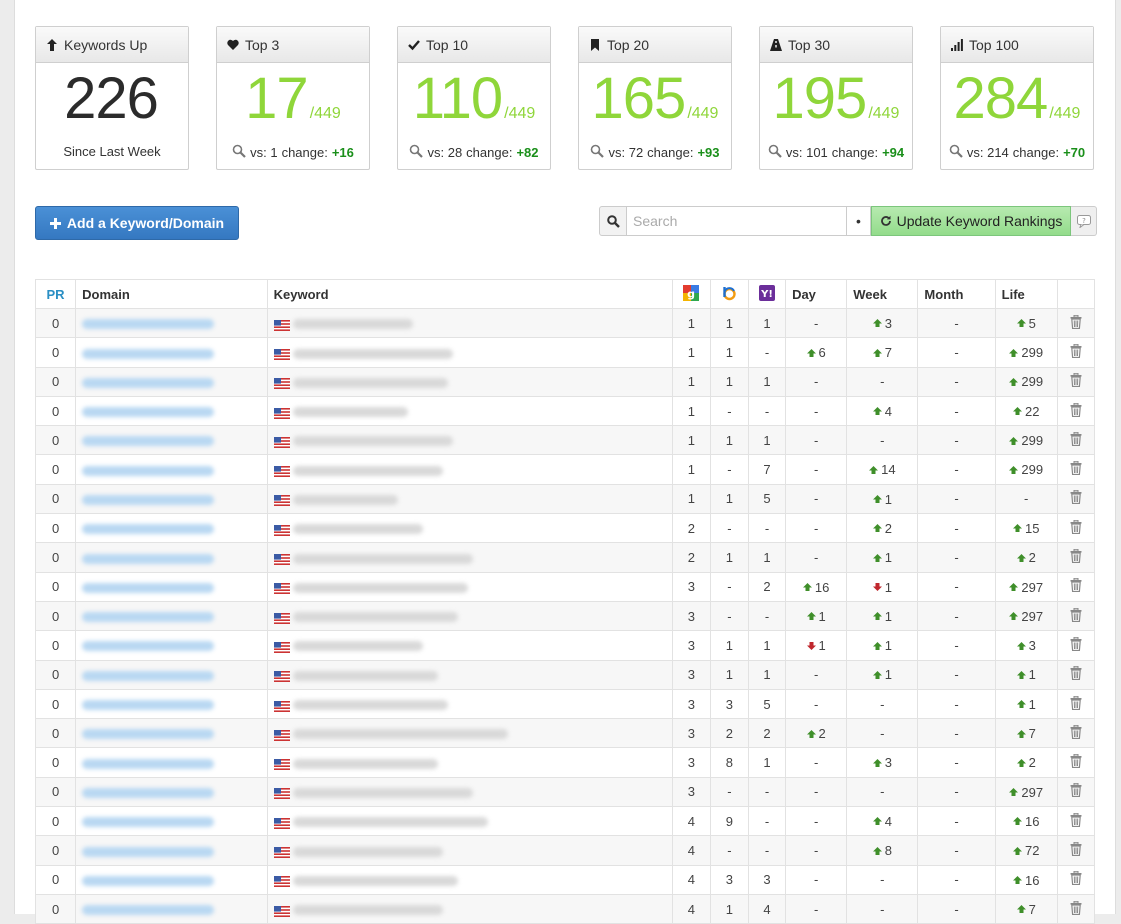 The width and height of the screenshot is (1121, 924). Describe the element at coordinates (137, 223) in the screenshot. I see `add-keyword-domain-button: Add a Keyword/Domain` at that location.